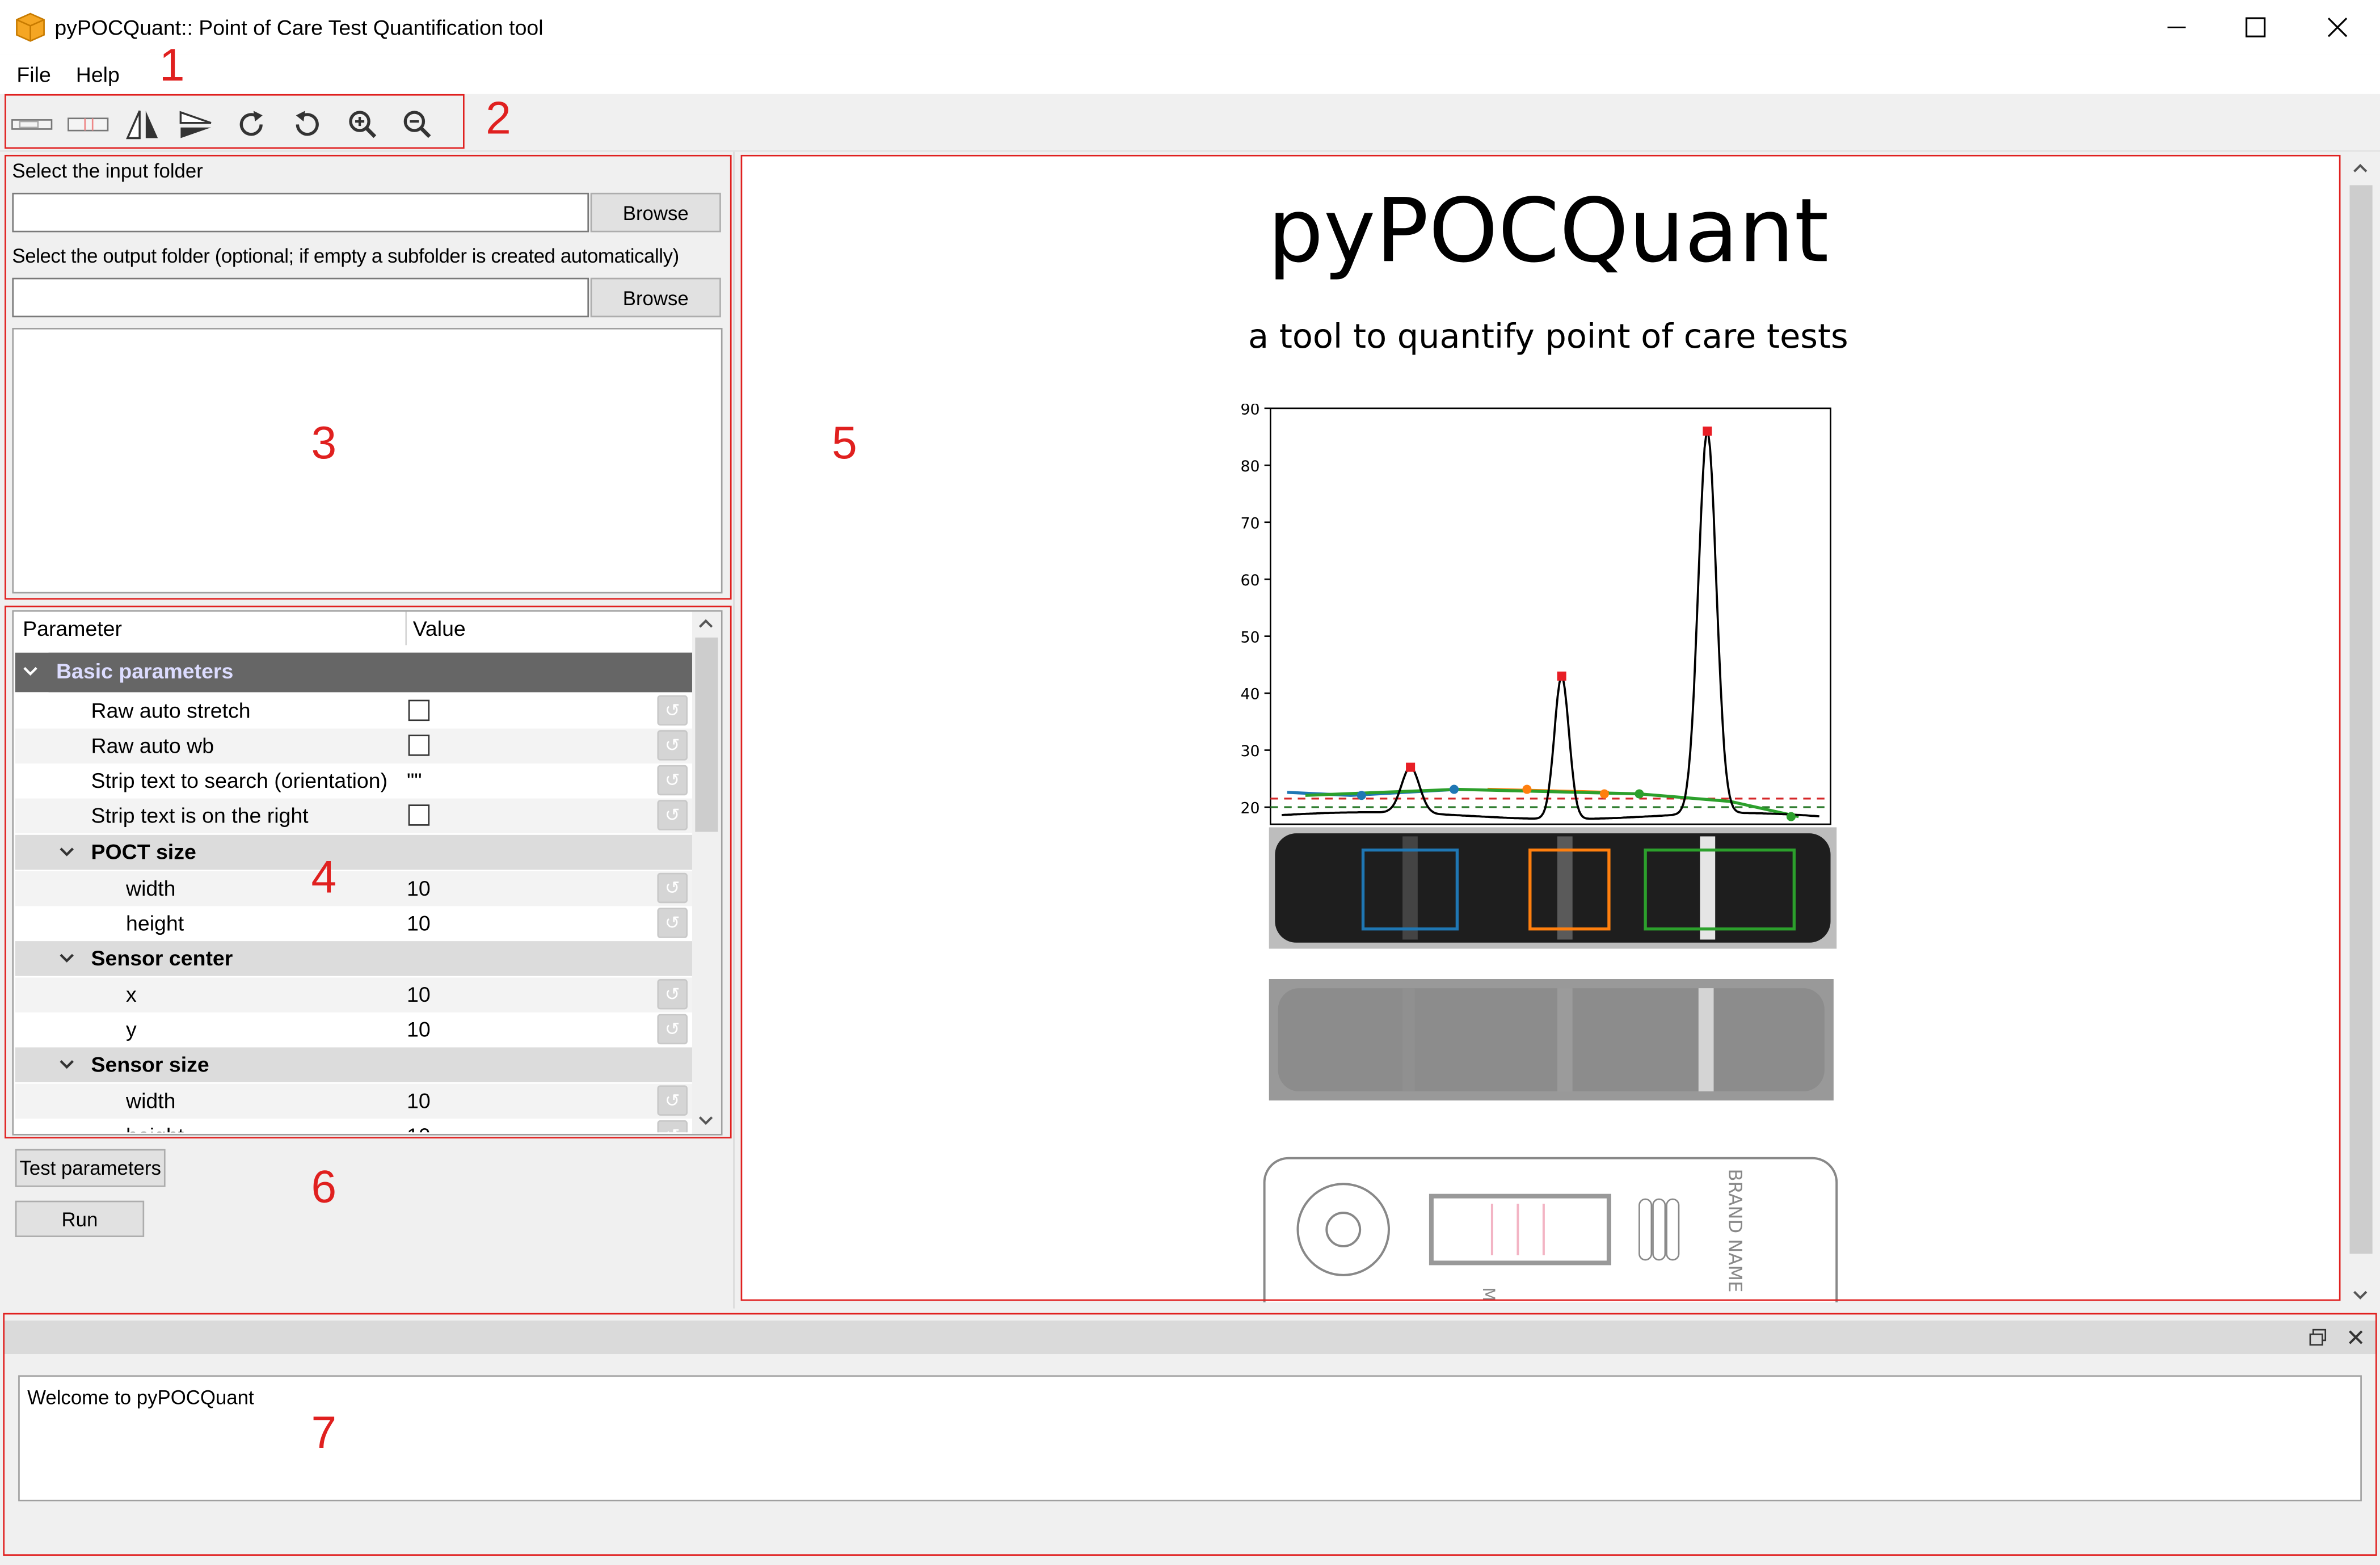  What do you see at coordinates (2255, 27) in the screenshot?
I see `maximize-icon` at bounding box center [2255, 27].